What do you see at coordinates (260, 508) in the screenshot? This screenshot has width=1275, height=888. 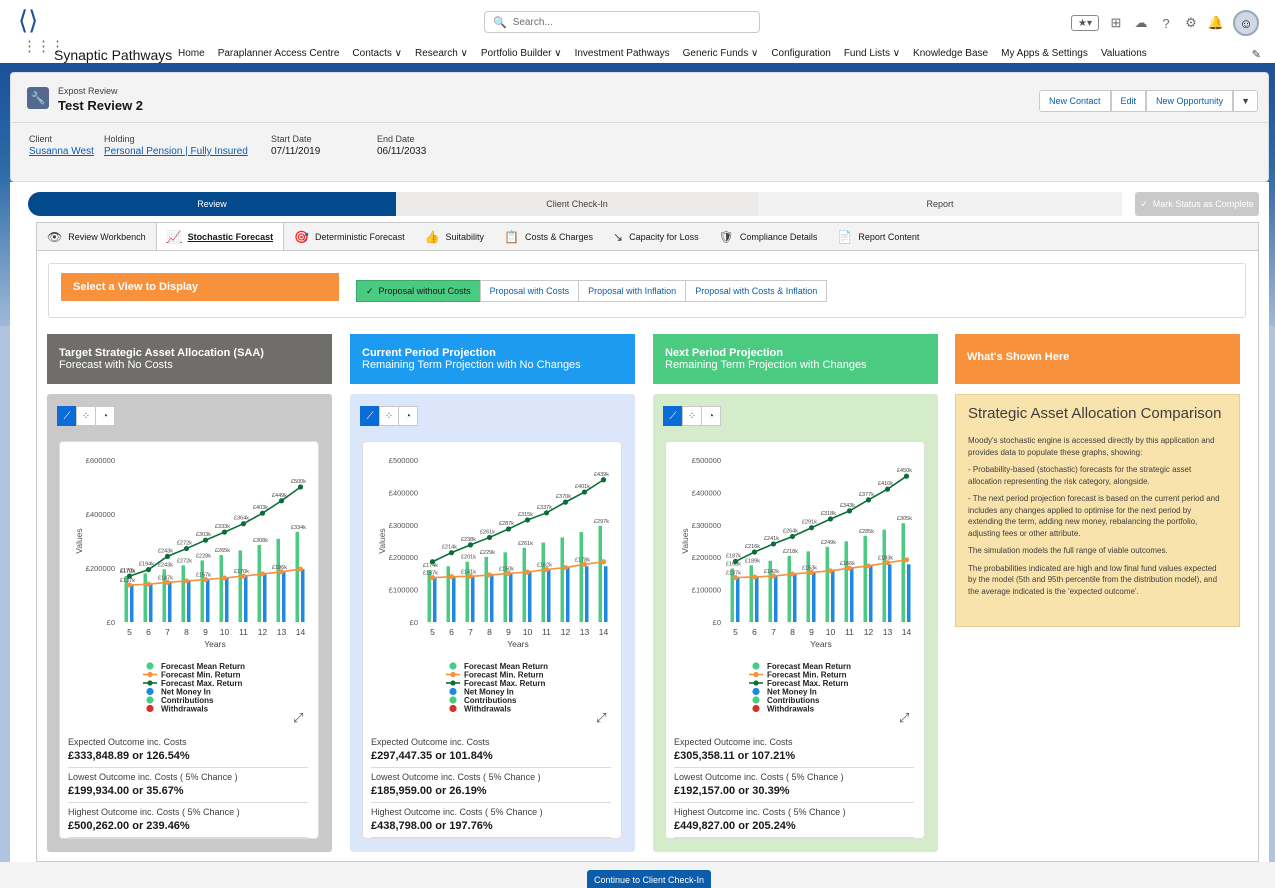 I see `max-data-label: £403k` at bounding box center [260, 508].